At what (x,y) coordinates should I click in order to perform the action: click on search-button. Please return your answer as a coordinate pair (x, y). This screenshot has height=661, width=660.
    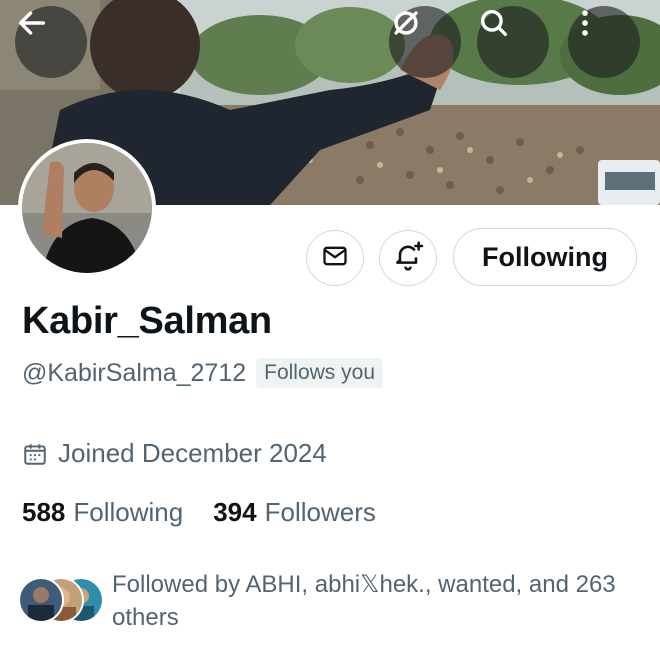
    Looking at the image, I should click on (513, 42).